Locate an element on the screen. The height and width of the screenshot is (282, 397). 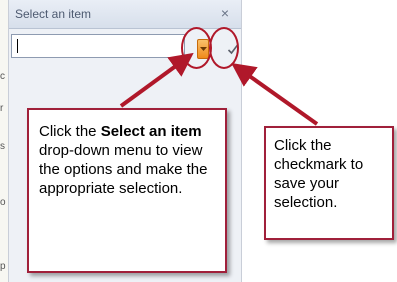
dropdown-button is located at coordinates (203, 49).